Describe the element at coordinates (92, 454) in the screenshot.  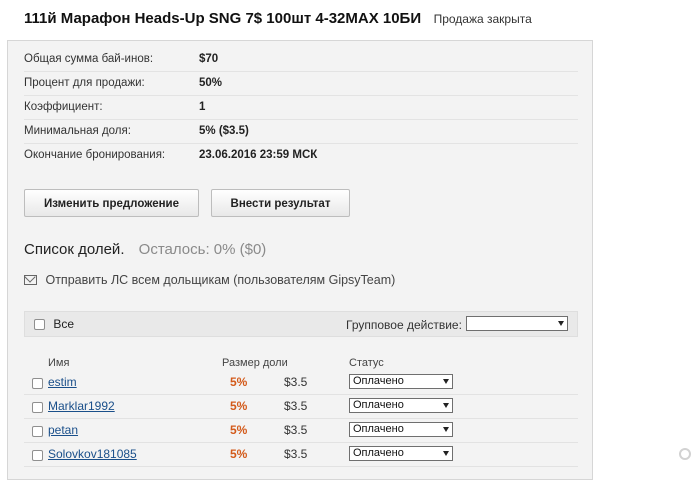
I see `user-link: Solovkov181085` at that location.